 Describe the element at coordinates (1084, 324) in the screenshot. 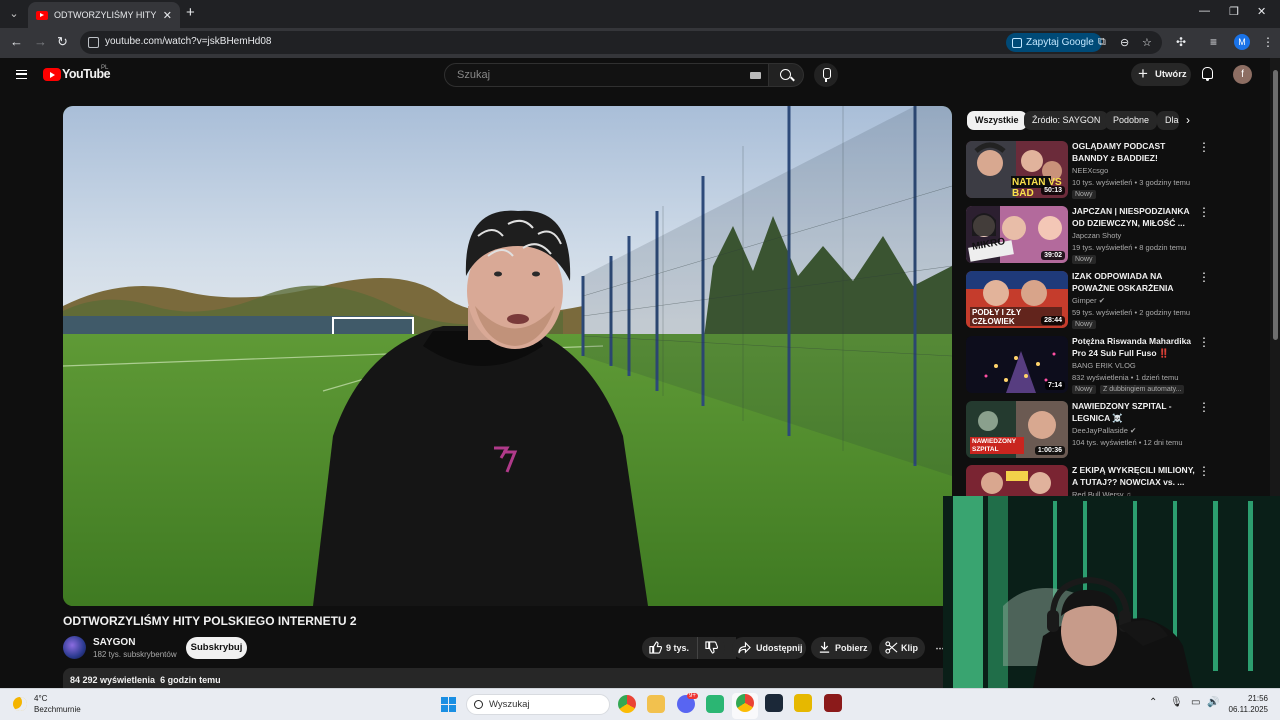

I see `new-badge: Nowy` at that location.